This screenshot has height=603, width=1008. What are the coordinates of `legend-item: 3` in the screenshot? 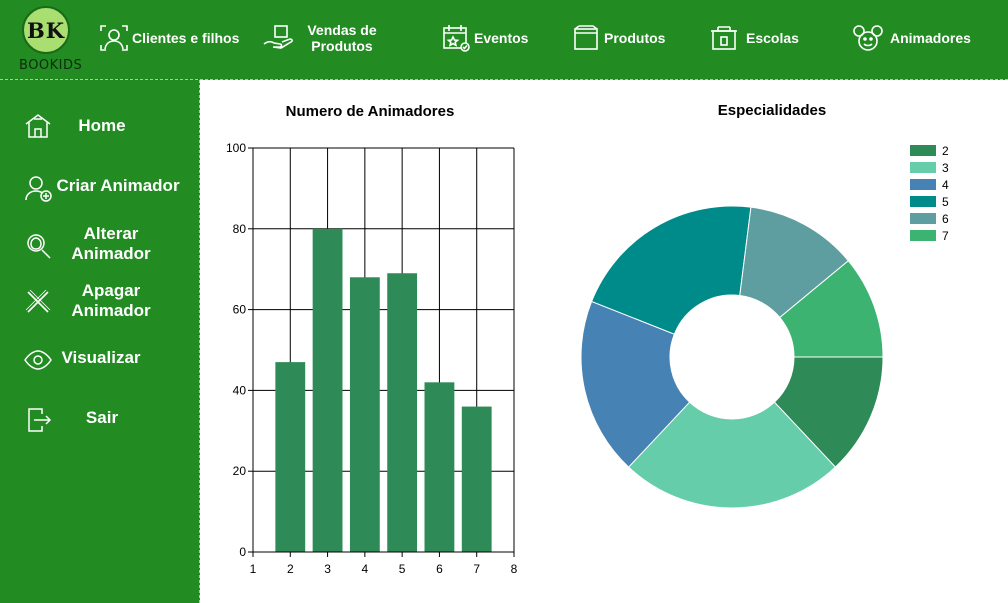 It's located at (929, 167).